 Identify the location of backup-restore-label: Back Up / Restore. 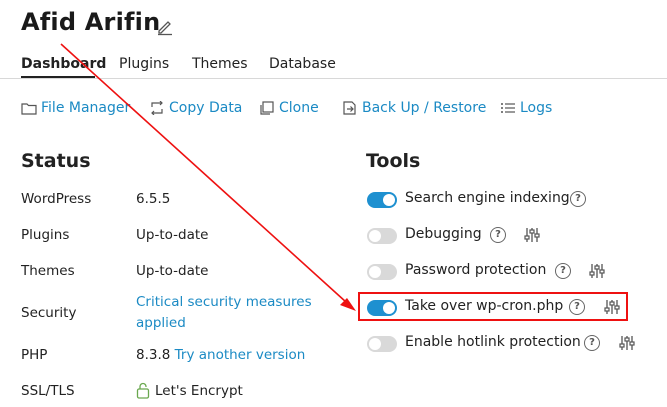
(424, 108).